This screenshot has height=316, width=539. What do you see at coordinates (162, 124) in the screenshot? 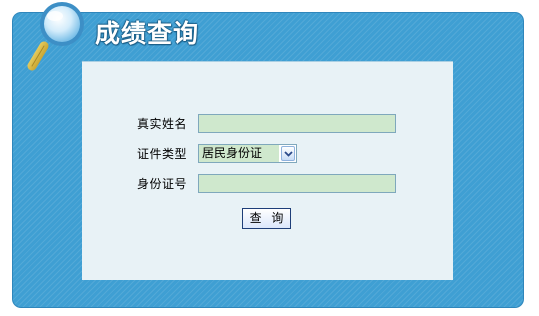
I see `name-label: 真实姓名` at bounding box center [162, 124].